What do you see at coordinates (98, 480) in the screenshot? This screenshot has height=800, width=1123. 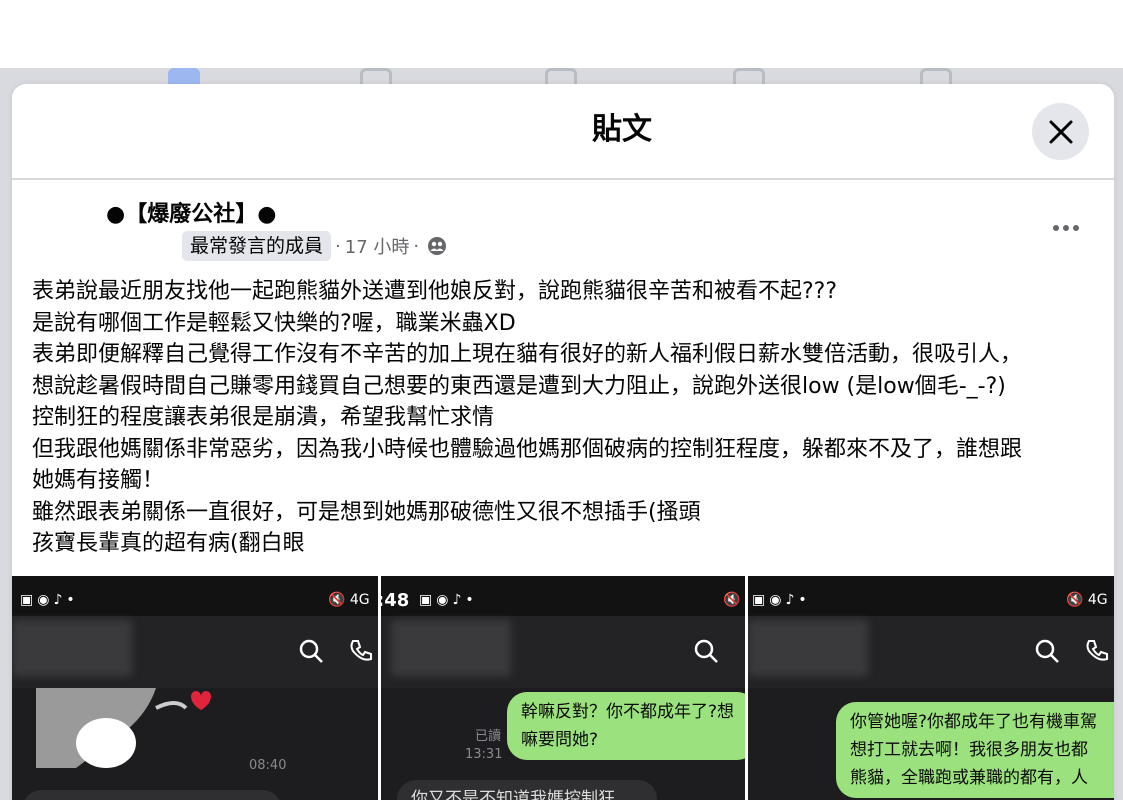 I see `post-line: 她媽有接觸！` at bounding box center [98, 480].